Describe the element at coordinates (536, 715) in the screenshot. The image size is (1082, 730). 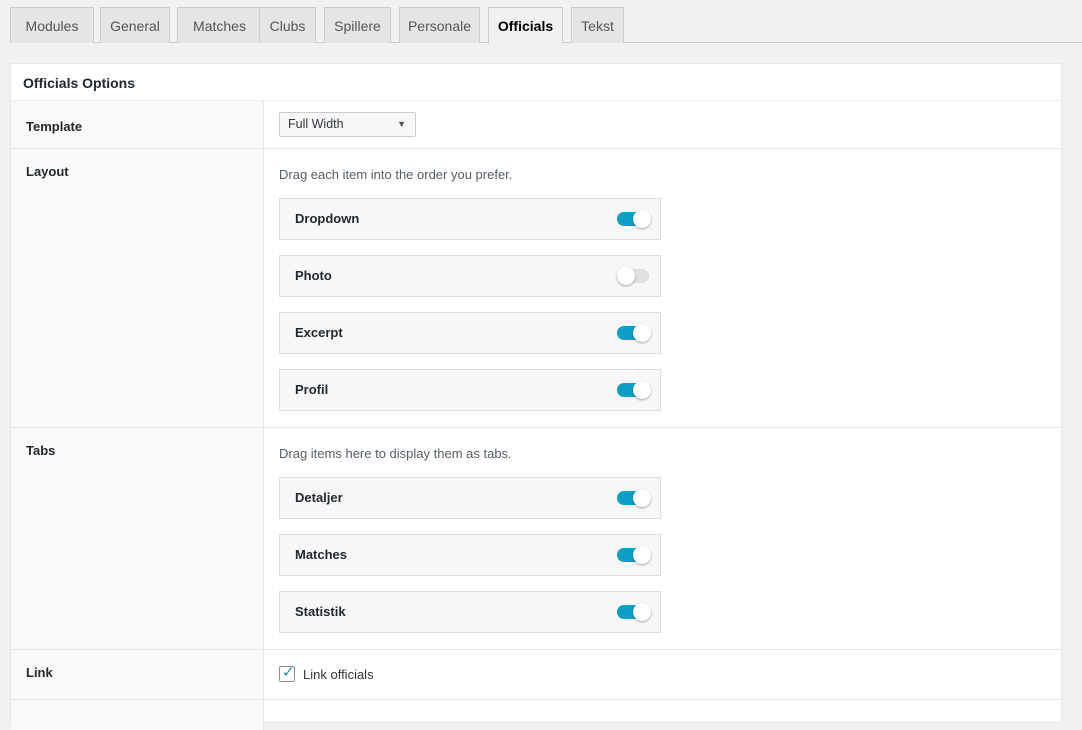
I see `next-row` at that location.